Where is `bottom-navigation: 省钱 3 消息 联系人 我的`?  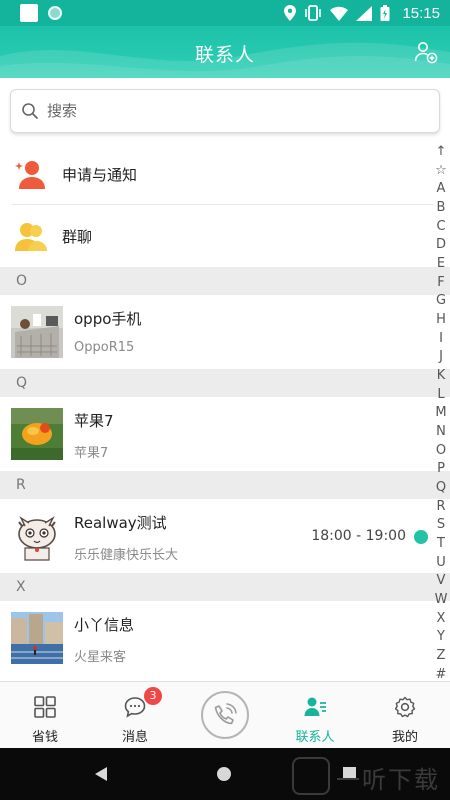 bottom-navigation: 省钱 3 消息 联系人 我的 is located at coordinates (225, 714).